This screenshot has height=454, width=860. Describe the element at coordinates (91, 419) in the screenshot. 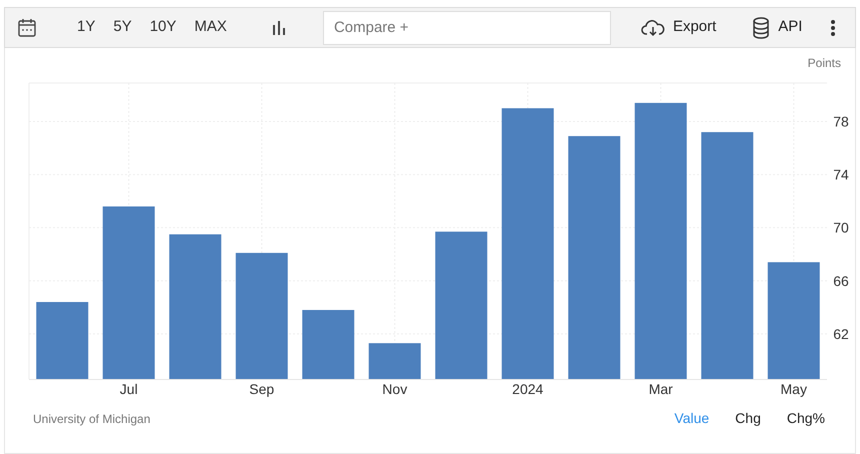

I see `source-text: University of Michigan` at that location.